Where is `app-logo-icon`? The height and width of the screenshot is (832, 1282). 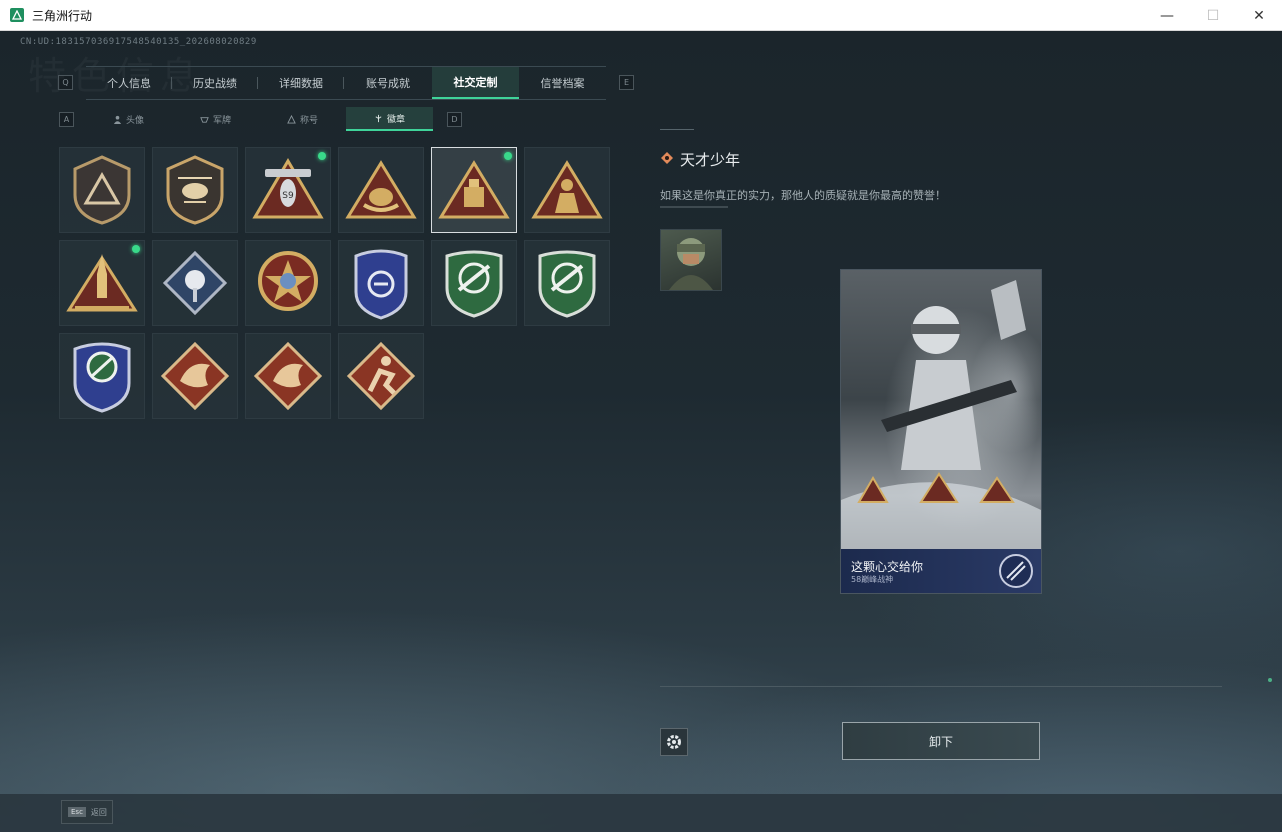
app-logo-icon is located at coordinates (17, 15).